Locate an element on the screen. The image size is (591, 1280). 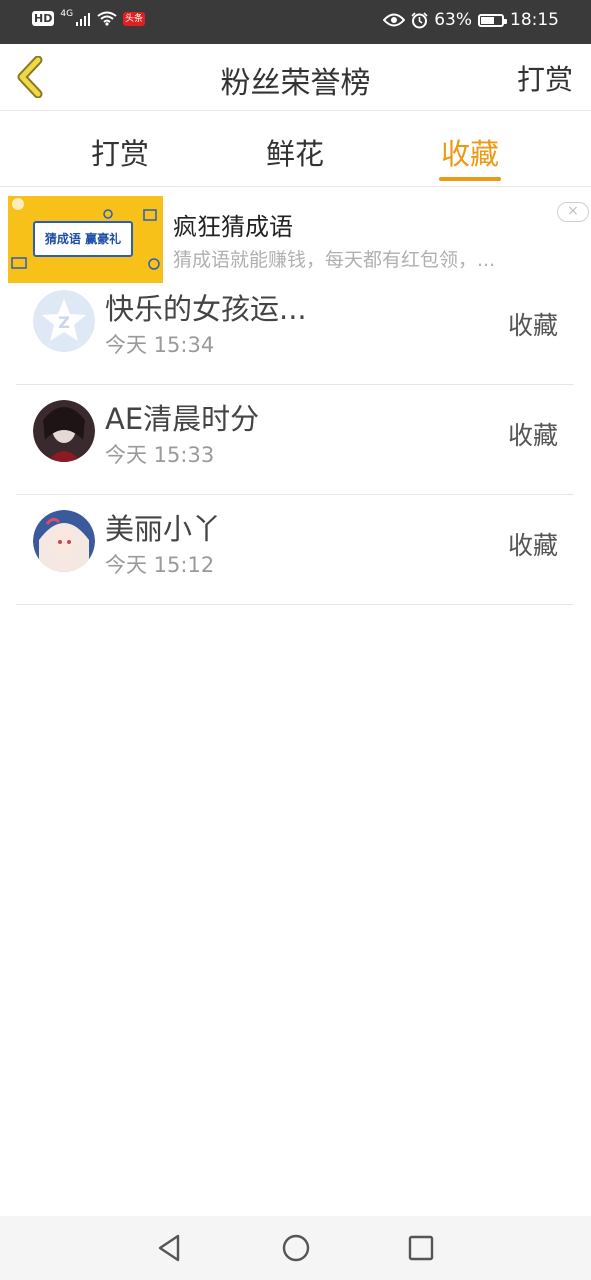
status-right: 63% 18:15 is located at coordinates (471, 20).